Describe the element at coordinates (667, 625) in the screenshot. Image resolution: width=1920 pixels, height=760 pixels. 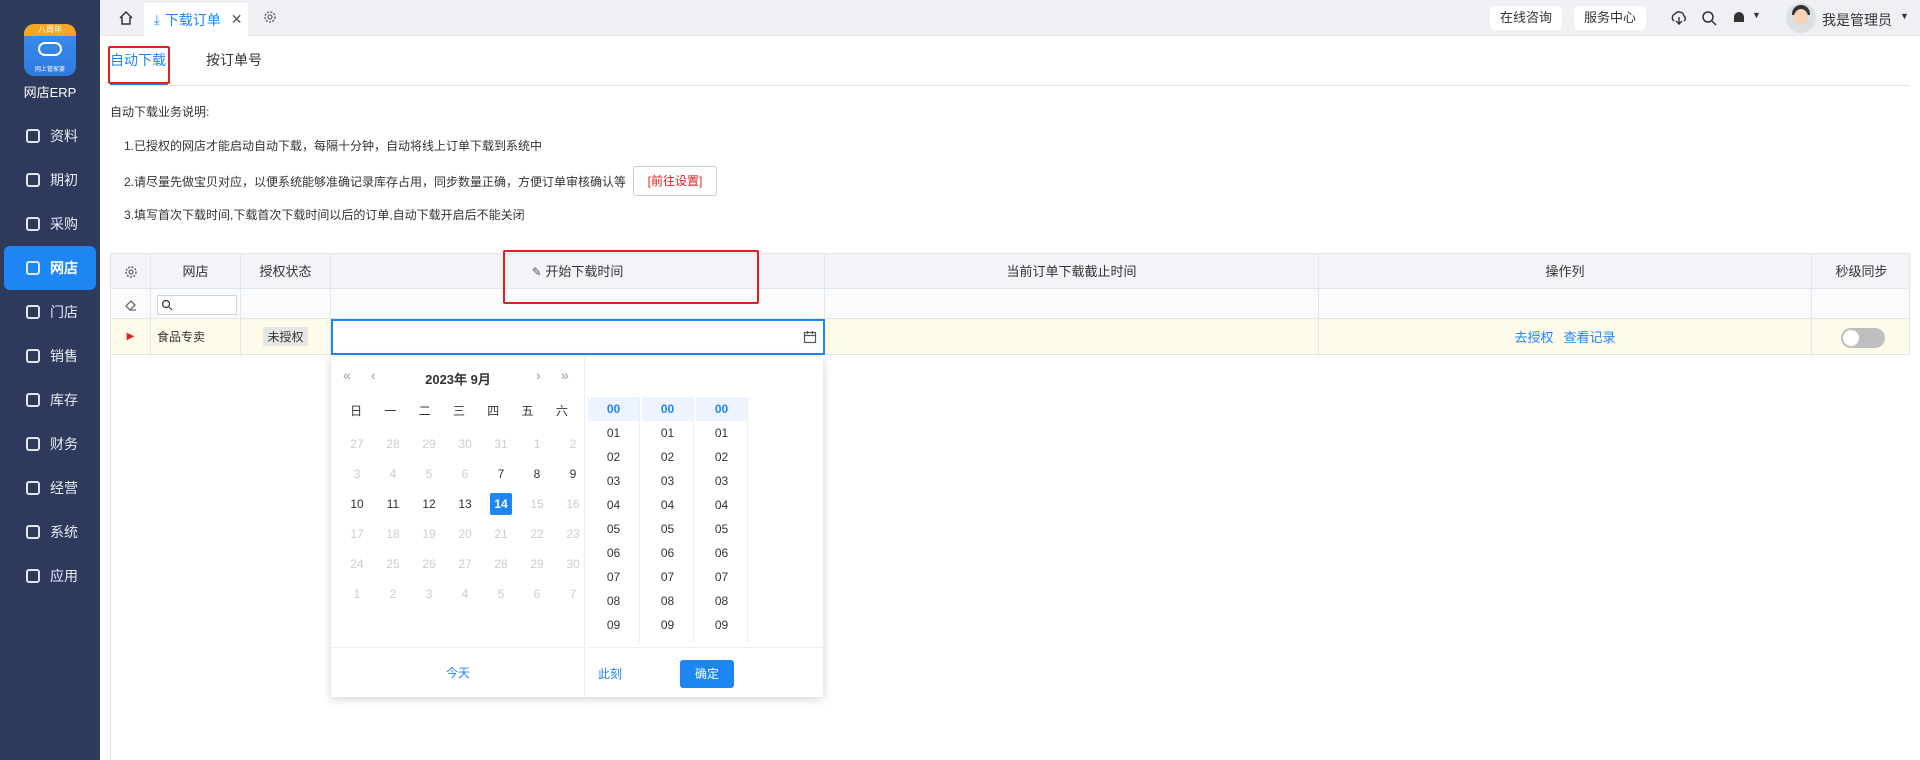
I see `minute-option: 09` at that location.